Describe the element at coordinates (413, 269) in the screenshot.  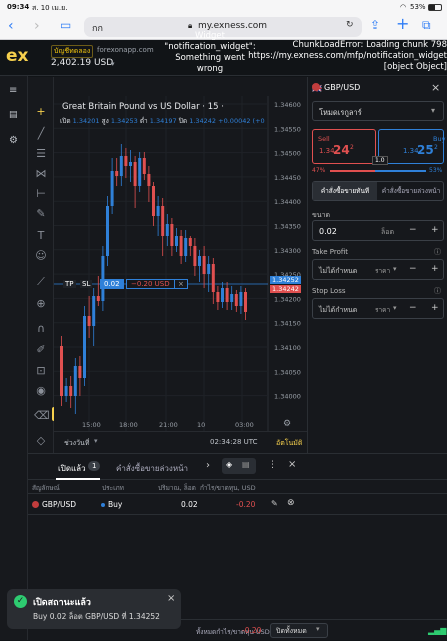
I see `tp-minus-button: −` at that location.